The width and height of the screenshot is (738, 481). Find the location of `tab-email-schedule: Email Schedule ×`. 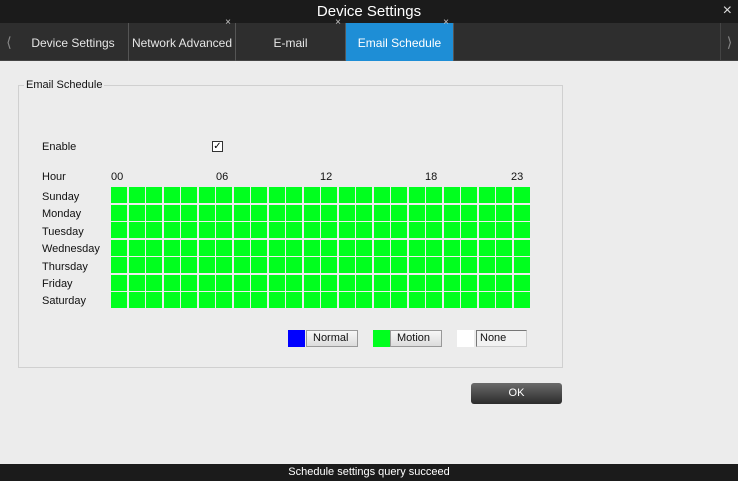

tab-email-schedule: Email Schedule × is located at coordinates (400, 39).